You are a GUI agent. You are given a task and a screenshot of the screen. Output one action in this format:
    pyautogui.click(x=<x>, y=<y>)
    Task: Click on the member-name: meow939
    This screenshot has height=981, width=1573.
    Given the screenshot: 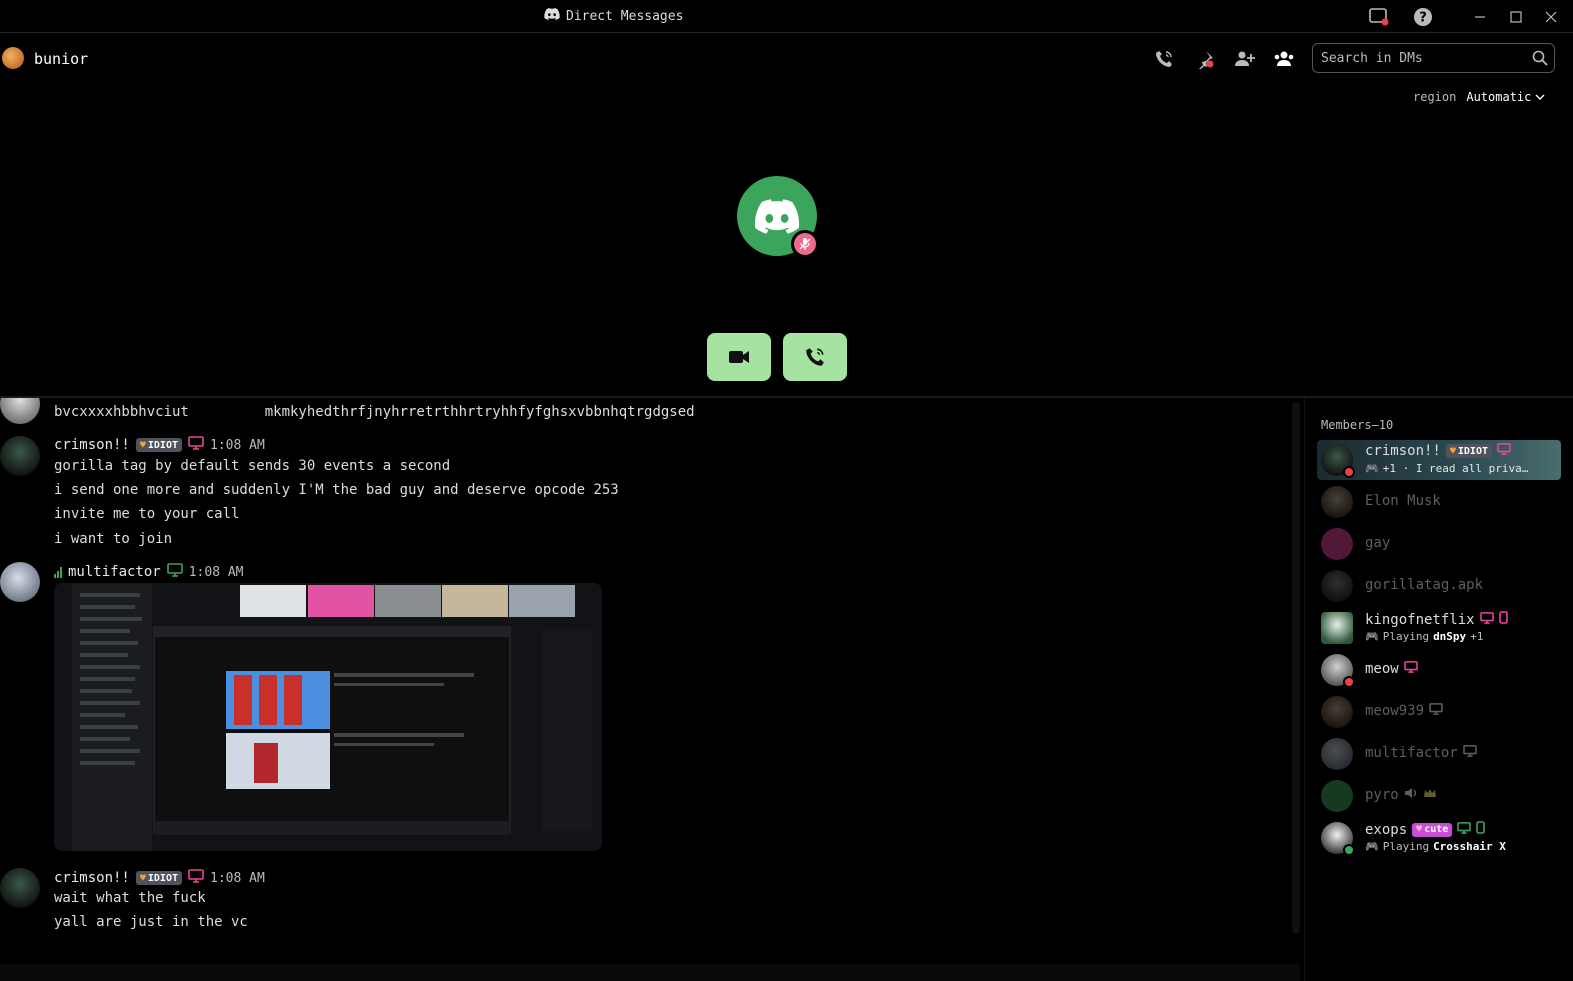 What is the action you would take?
    pyautogui.click(x=1395, y=711)
    